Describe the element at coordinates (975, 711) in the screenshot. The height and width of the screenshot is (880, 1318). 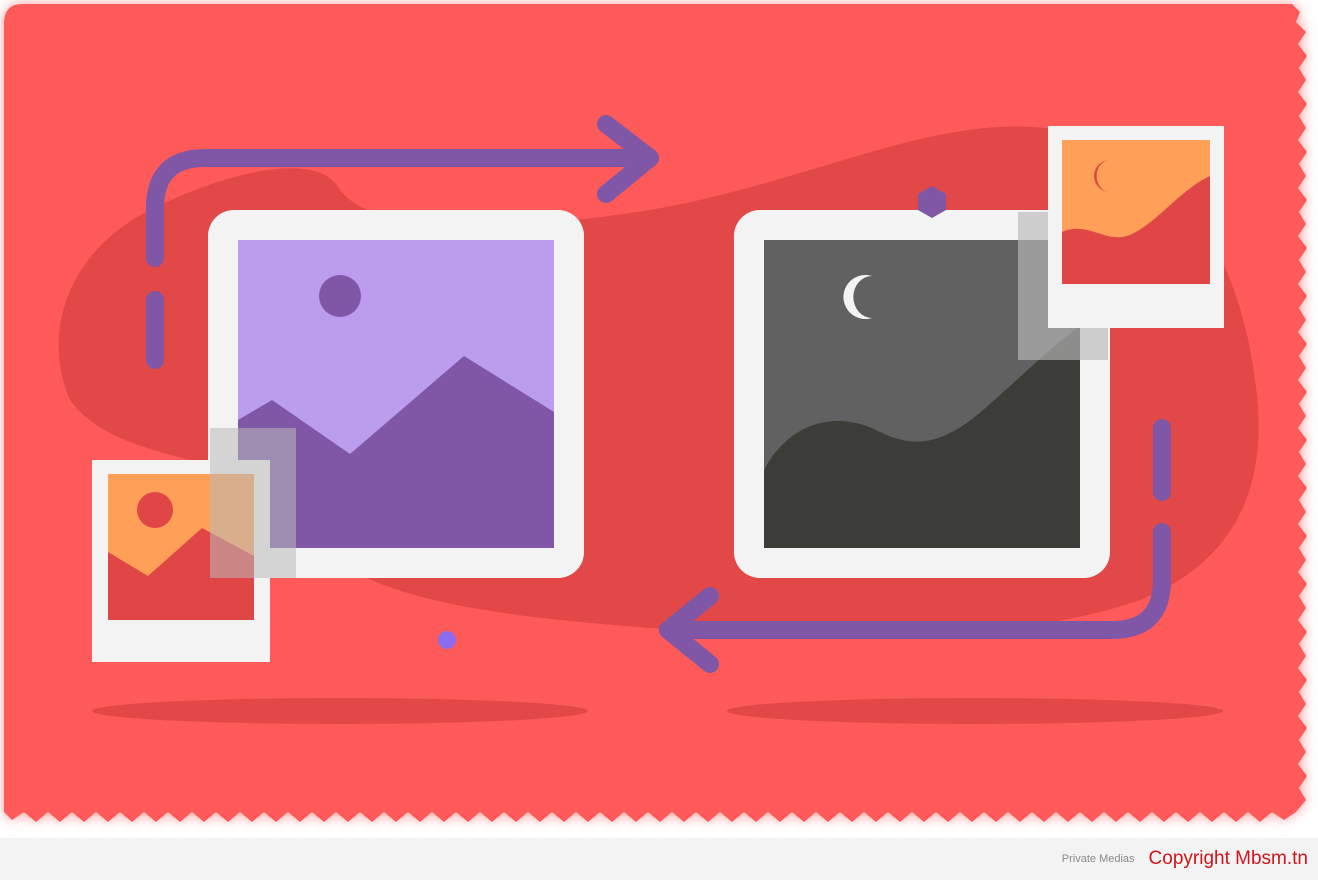
I see `right-ground-shadow` at that location.